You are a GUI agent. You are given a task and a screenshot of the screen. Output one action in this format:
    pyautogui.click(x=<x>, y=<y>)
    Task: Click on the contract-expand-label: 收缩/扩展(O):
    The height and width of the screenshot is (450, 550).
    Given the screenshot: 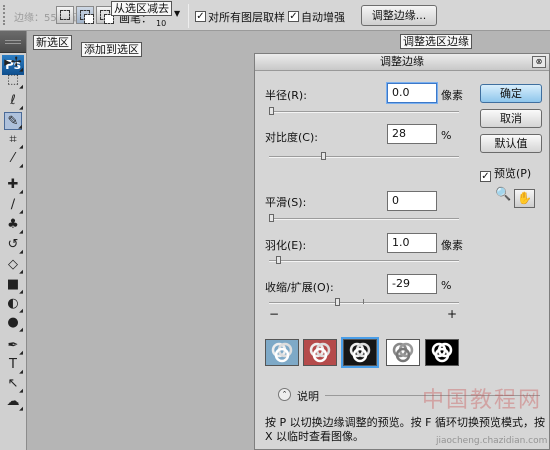 What is the action you would take?
    pyautogui.click(x=299, y=287)
    